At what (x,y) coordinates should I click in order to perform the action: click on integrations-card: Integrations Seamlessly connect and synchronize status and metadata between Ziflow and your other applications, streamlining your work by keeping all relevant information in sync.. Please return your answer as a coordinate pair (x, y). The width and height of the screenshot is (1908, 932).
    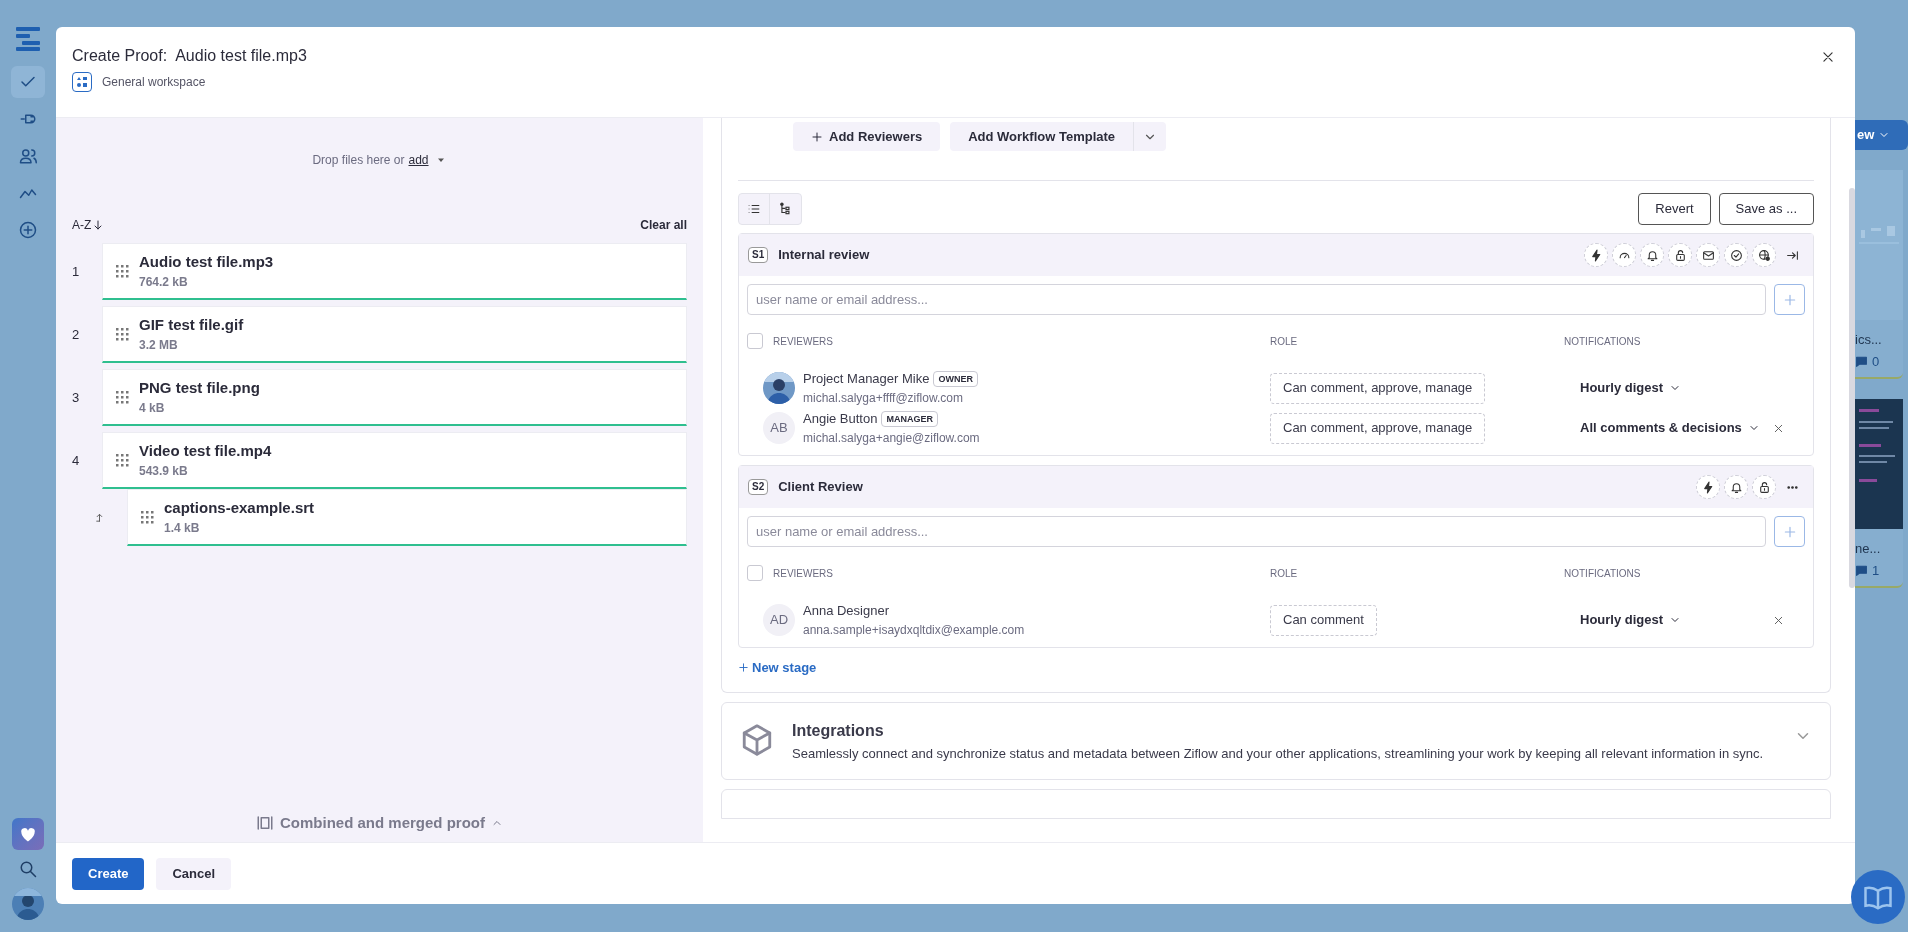
    Looking at the image, I should click on (1276, 740).